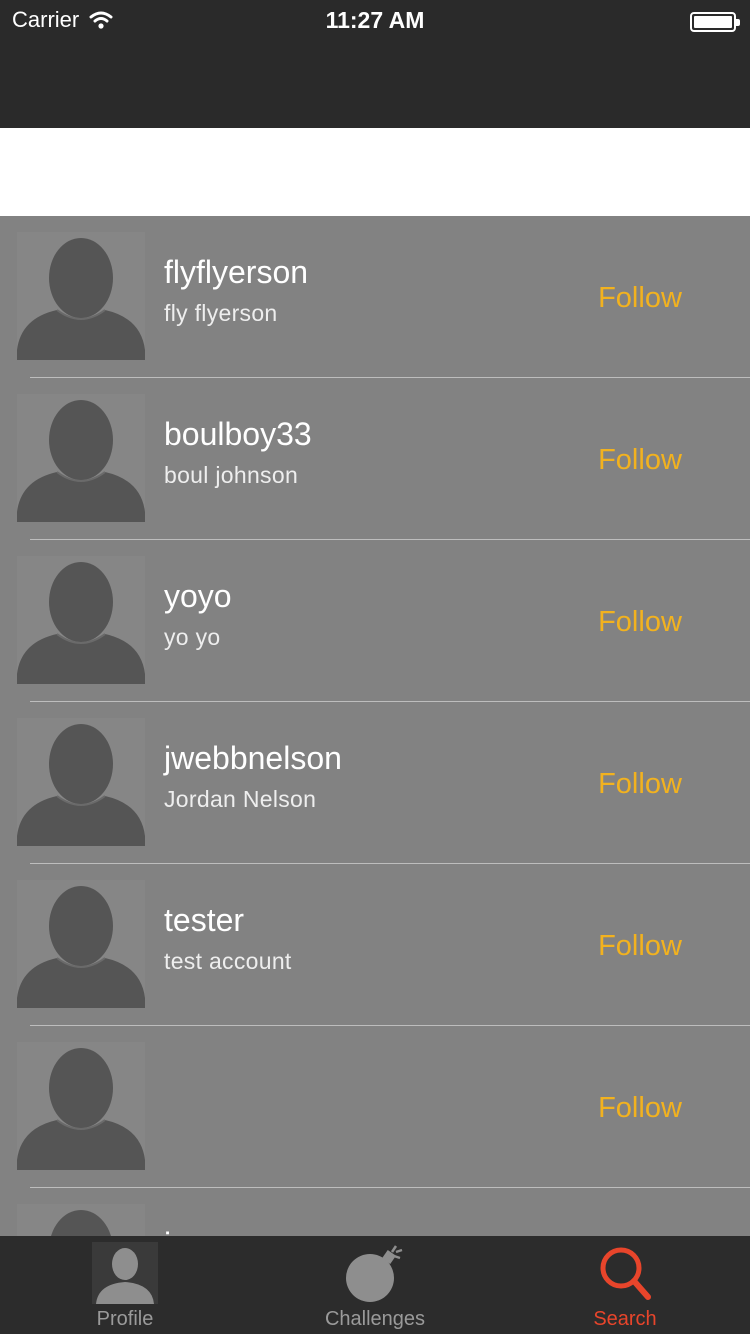  I want to click on search-bar, so click(375, 172).